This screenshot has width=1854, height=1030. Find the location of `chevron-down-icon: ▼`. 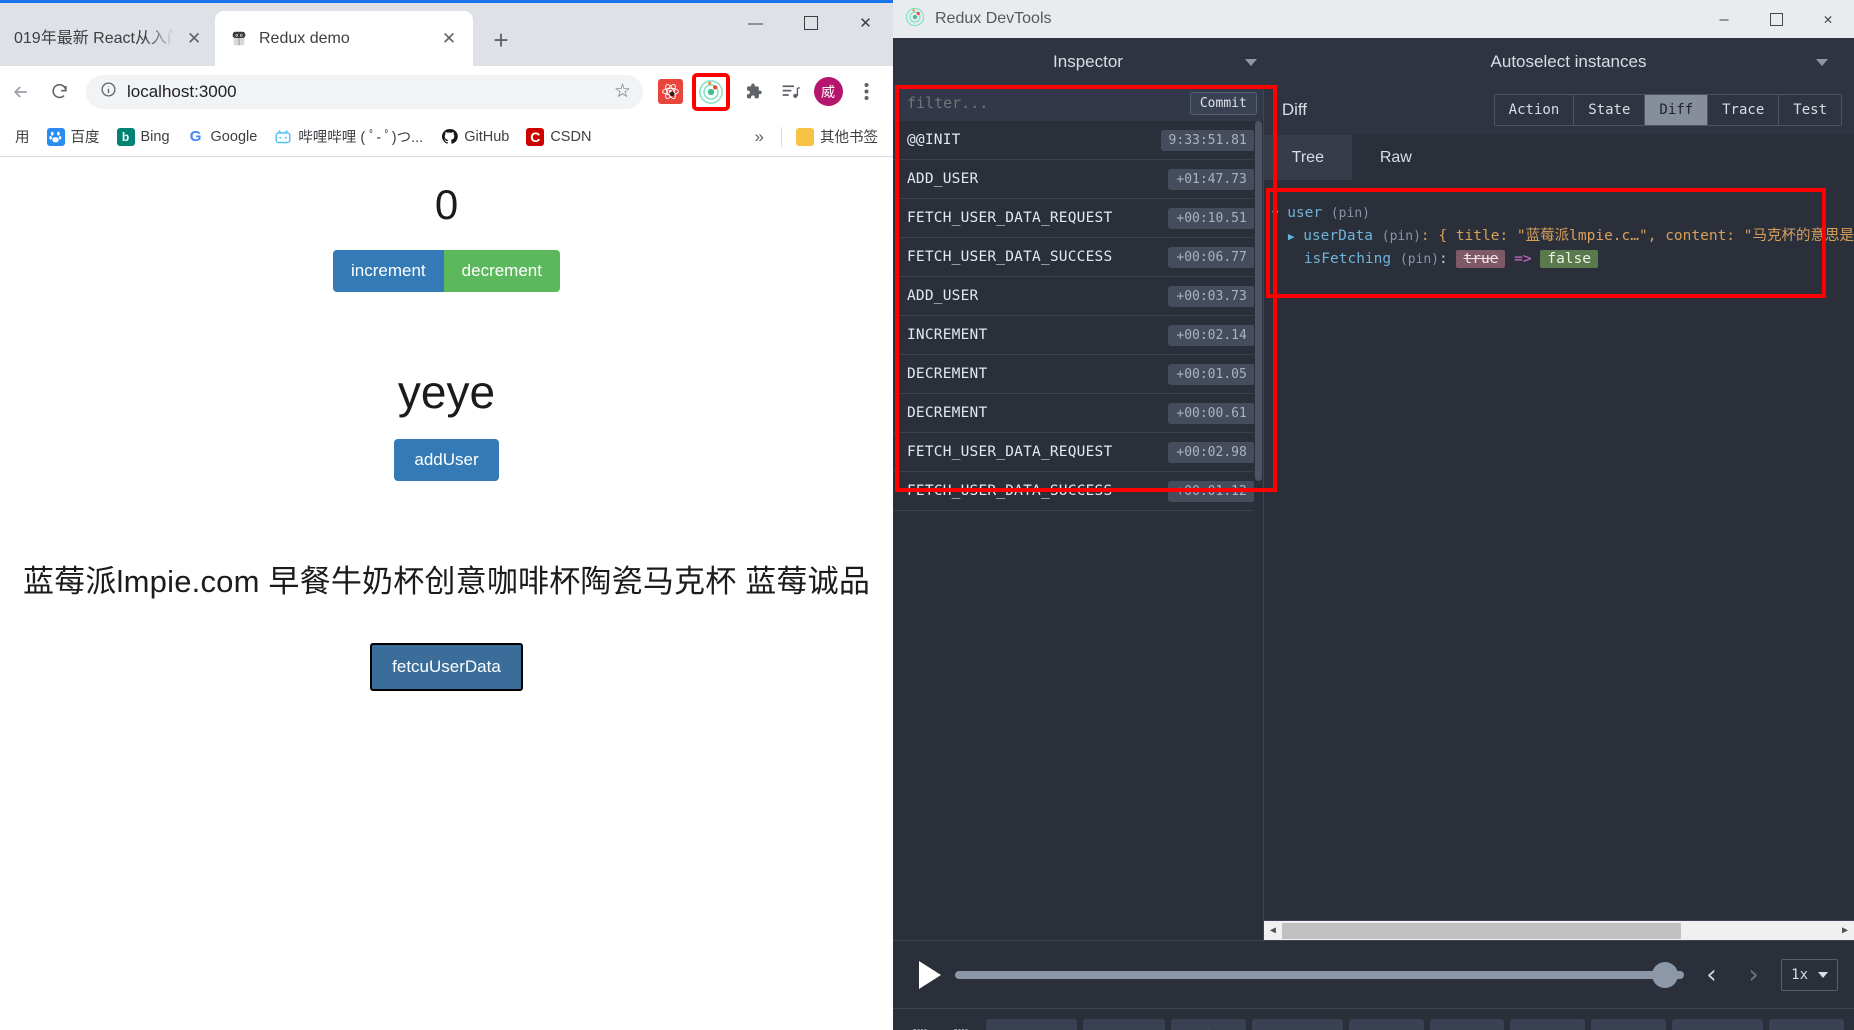

chevron-down-icon: ▼ is located at coordinates (1275, 213).